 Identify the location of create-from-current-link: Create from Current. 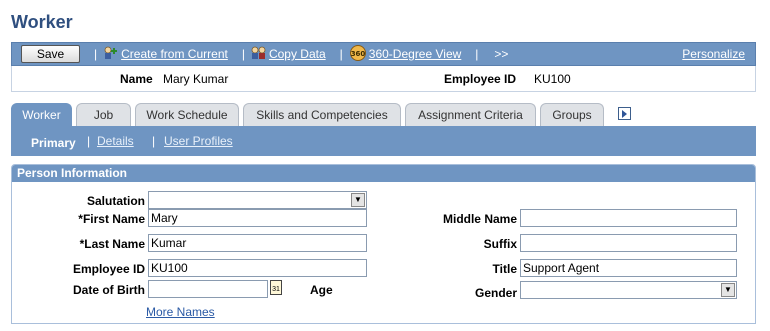
(174, 54).